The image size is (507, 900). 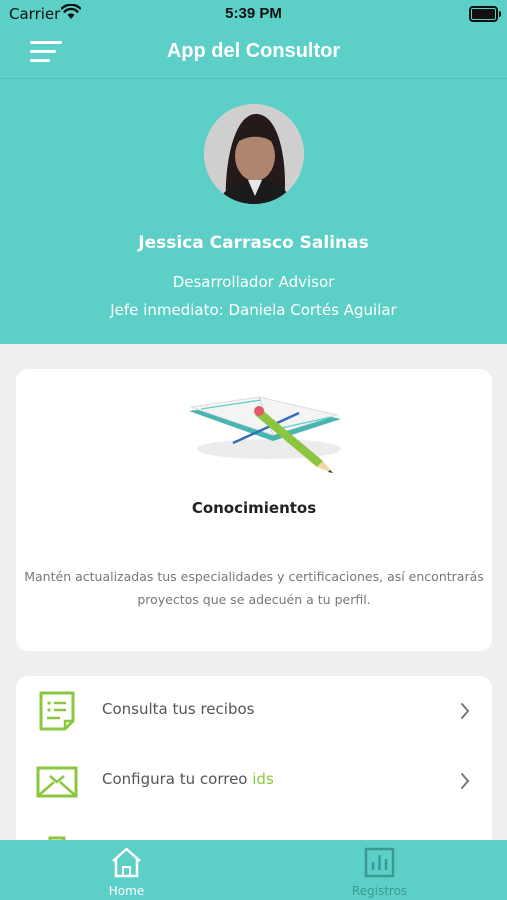 I want to click on page-title: App del Consultor, so click(x=253, y=51).